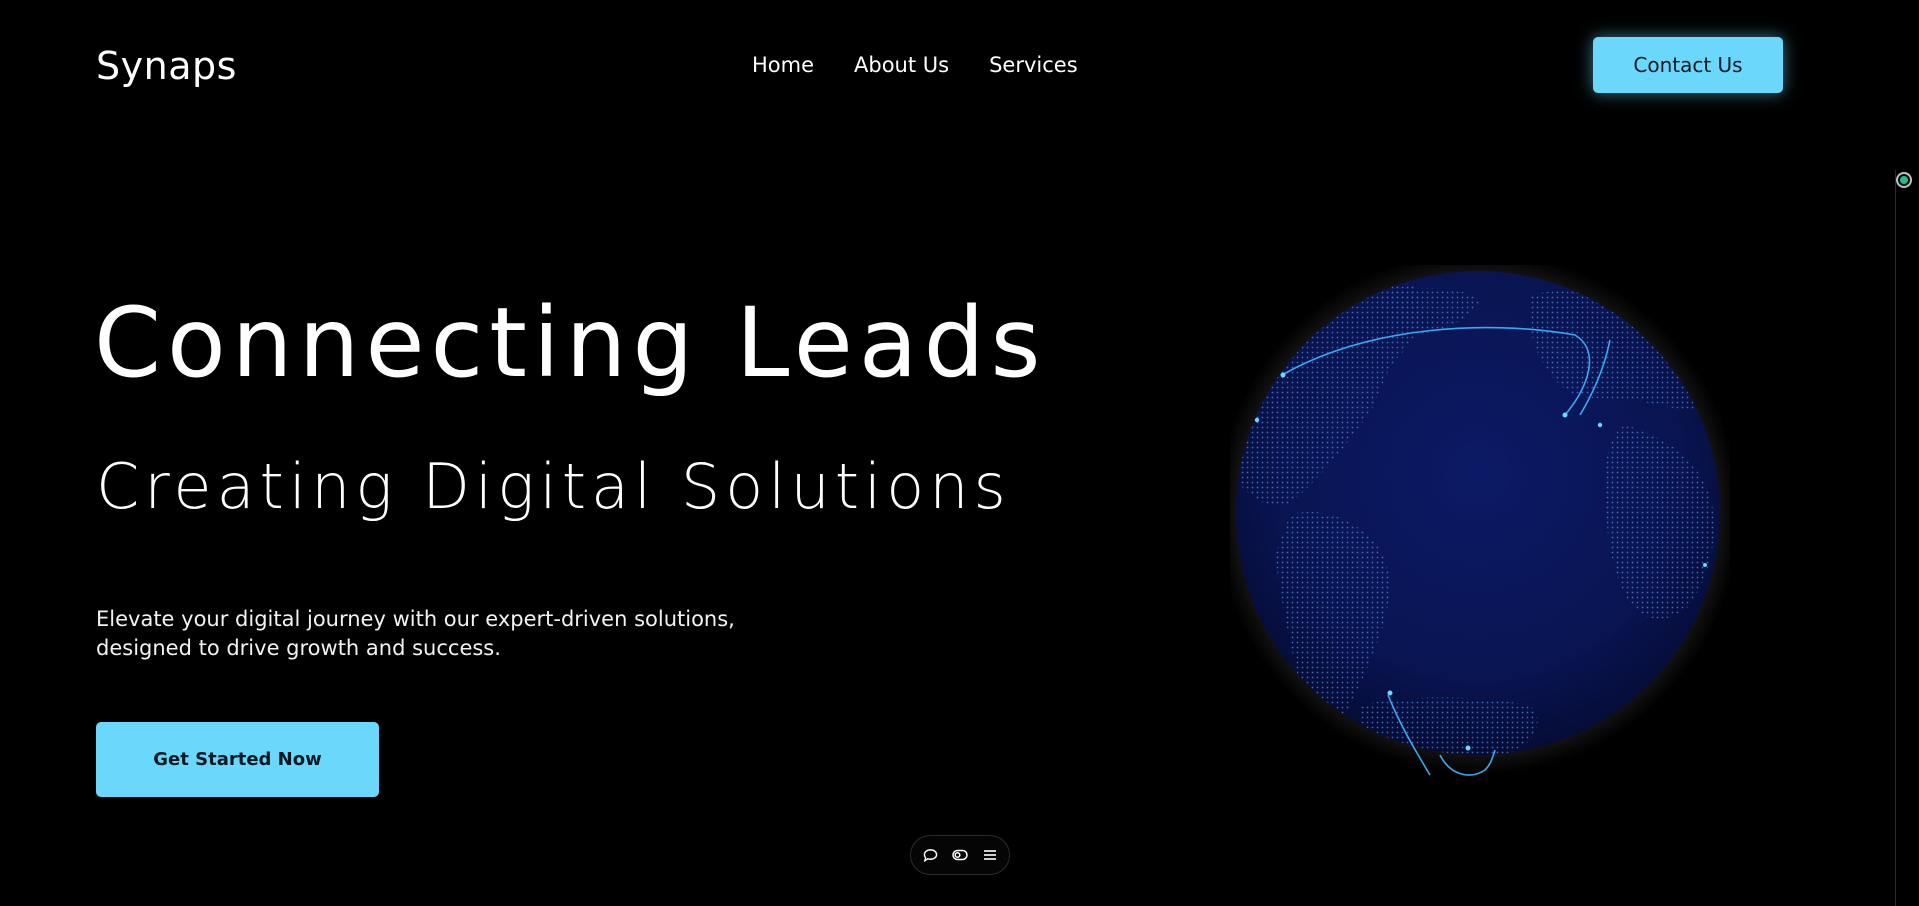 The image size is (1919, 906). I want to click on main-nav: Home About Us Services, so click(915, 65).